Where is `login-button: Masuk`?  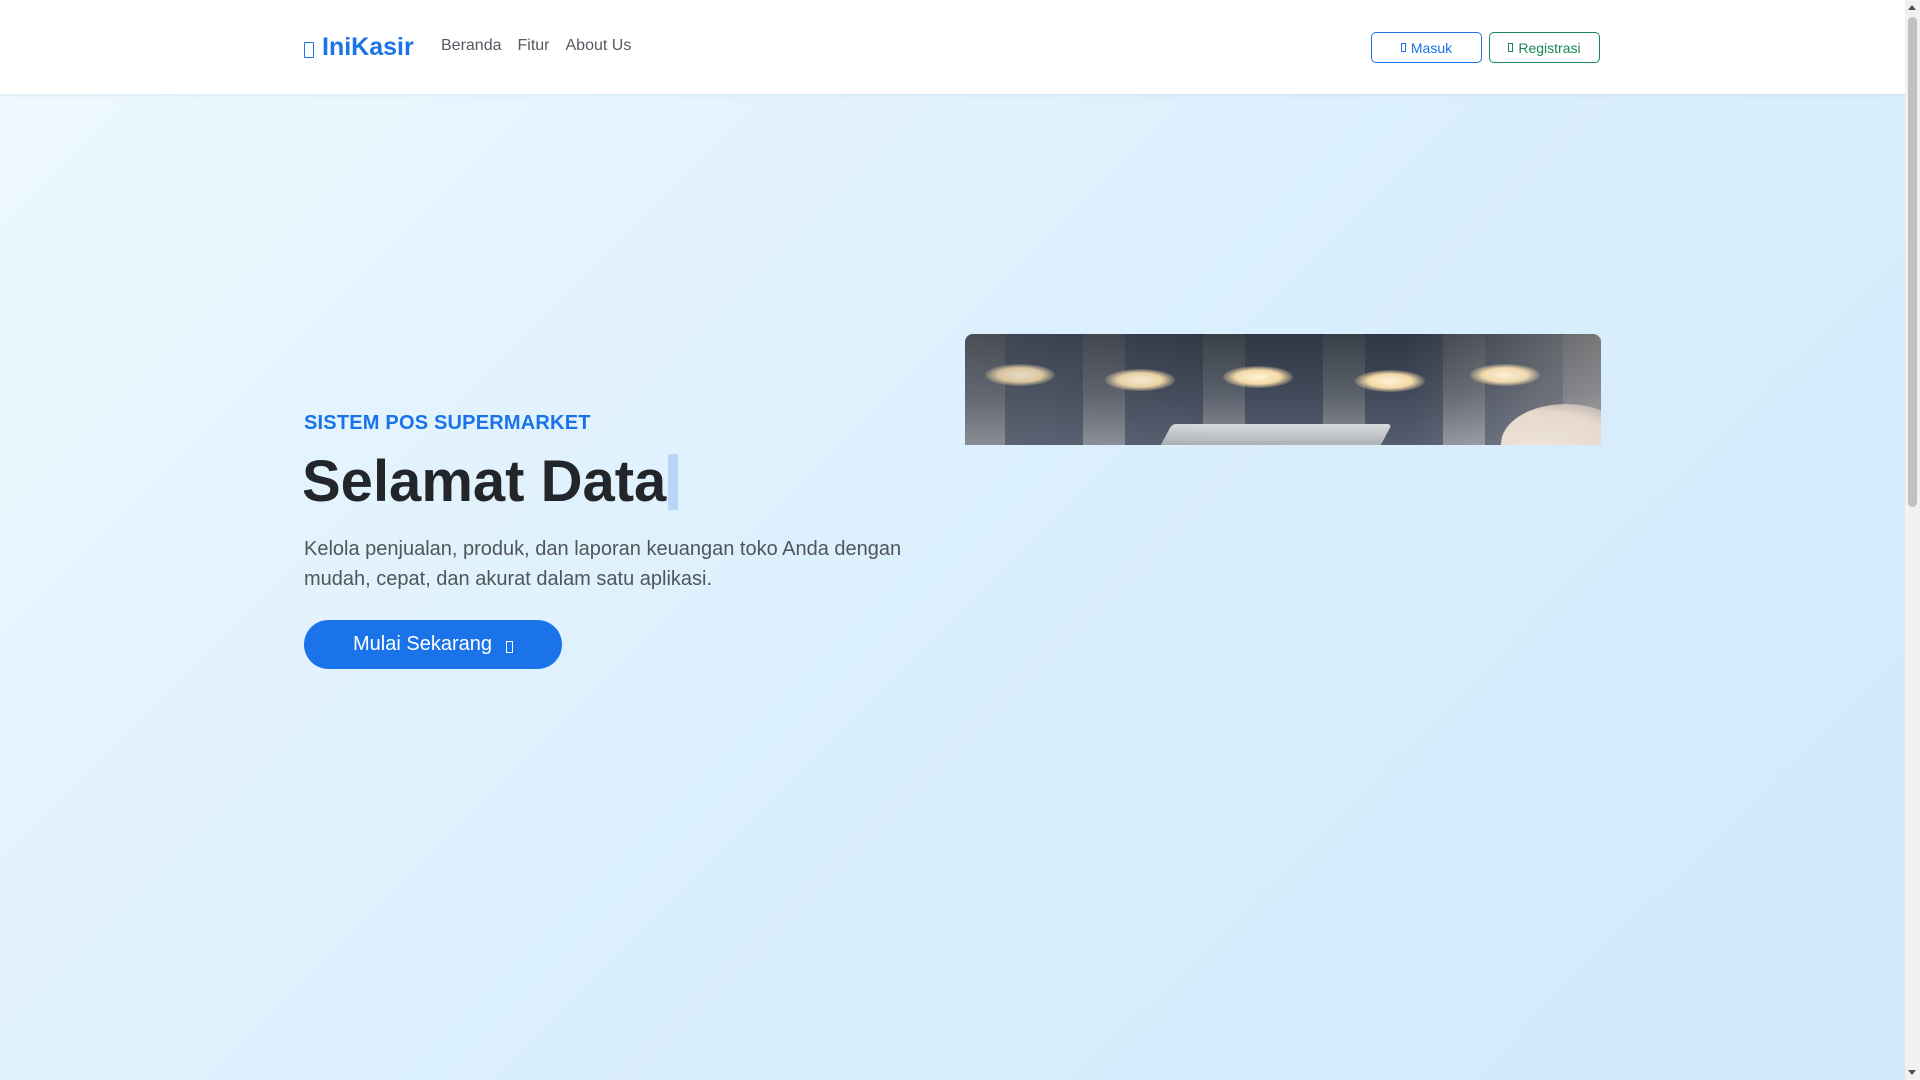
login-button: Masuk is located at coordinates (1426, 47).